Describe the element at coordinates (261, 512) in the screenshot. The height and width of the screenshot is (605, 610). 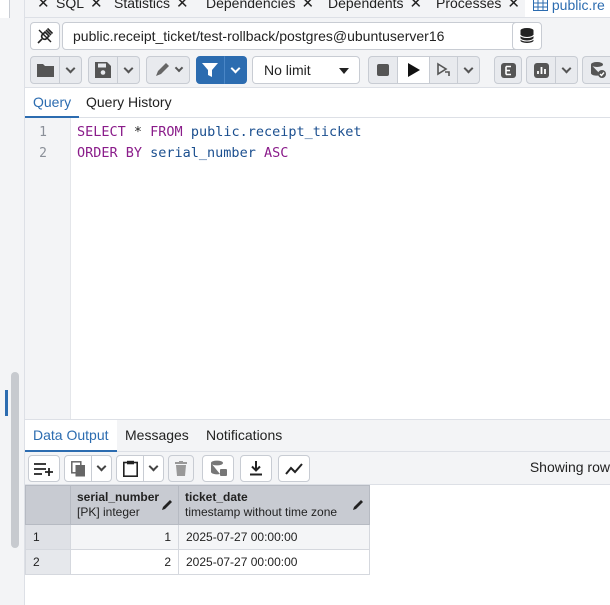
I see `column-type: timestamp without time zone` at that location.